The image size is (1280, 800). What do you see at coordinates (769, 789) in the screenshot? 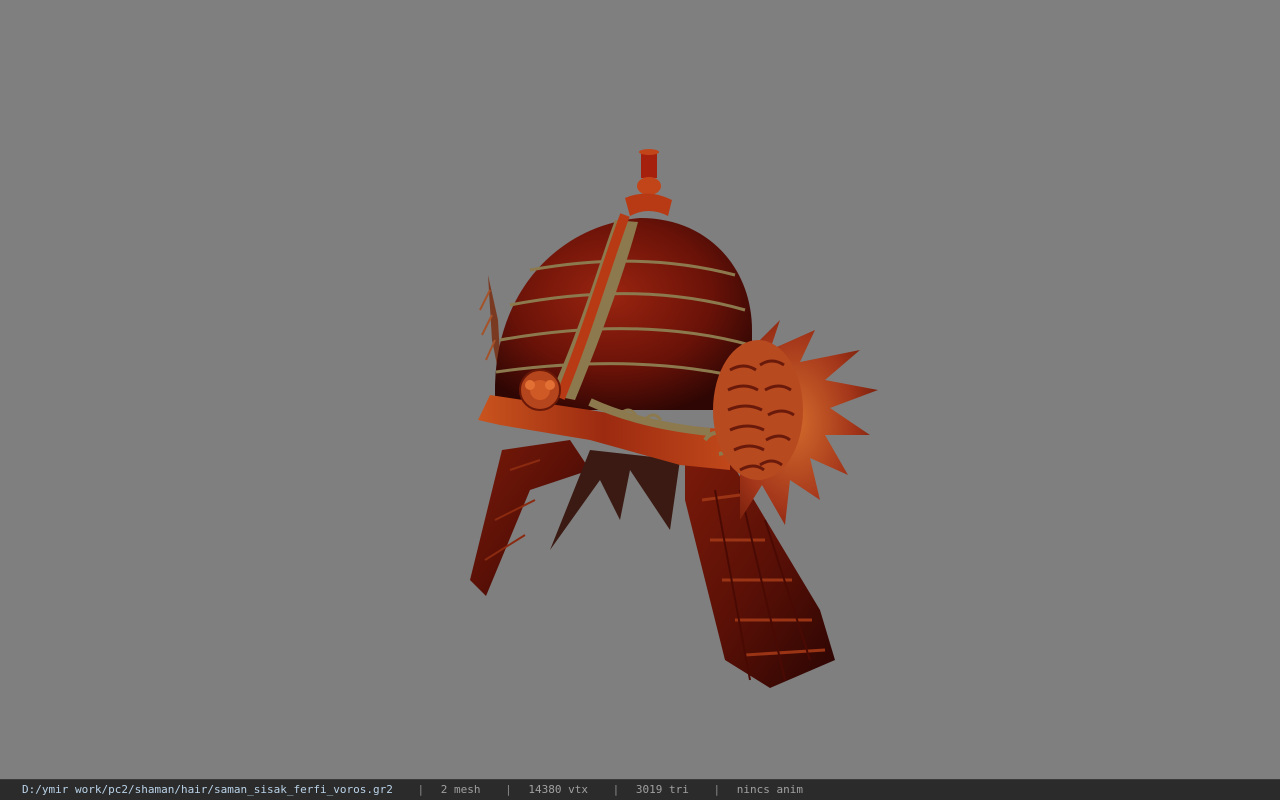
I see `animation-status: nincs anim` at bounding box center [769, 789].